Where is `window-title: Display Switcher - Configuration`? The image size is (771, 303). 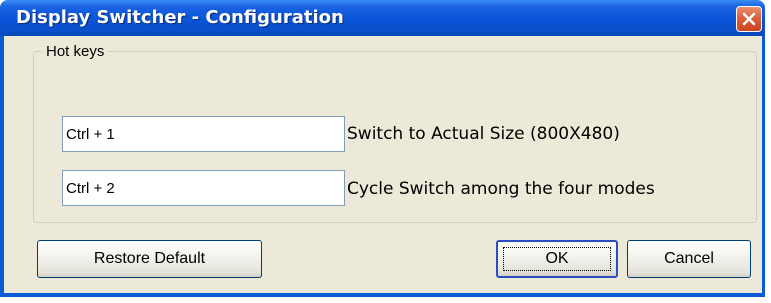
window-title: Display Switcher - Configuration is located at coordinates (180, 17).